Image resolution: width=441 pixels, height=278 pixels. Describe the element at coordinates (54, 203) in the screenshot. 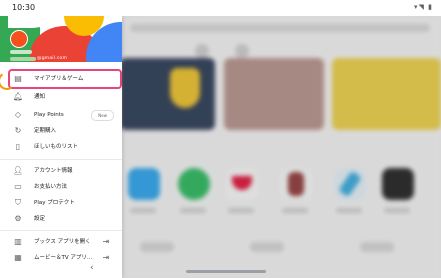

I see `drawer-item-label: Play プロテクト` at that location.